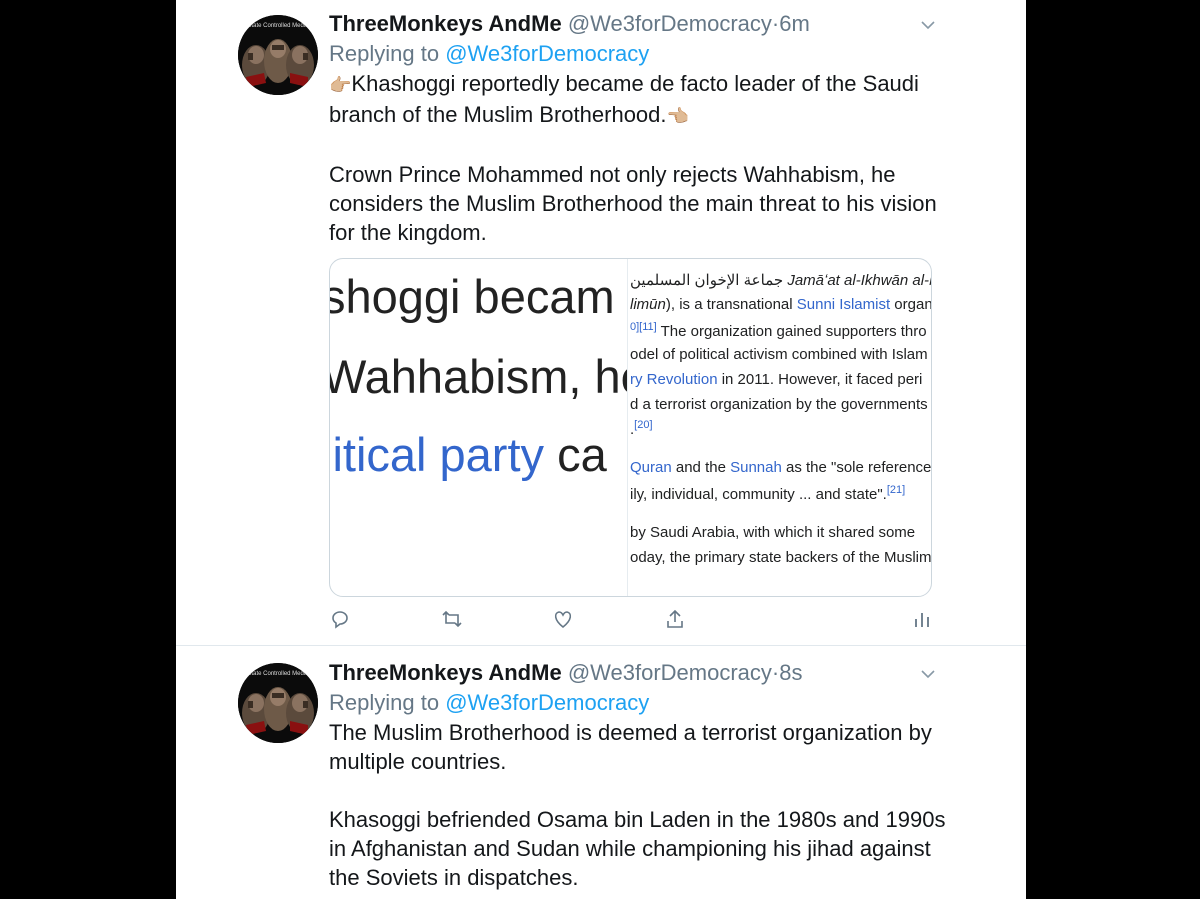 This screenshot has height=899, width=1200. I want to click on heart-icon, so click(563, 619).